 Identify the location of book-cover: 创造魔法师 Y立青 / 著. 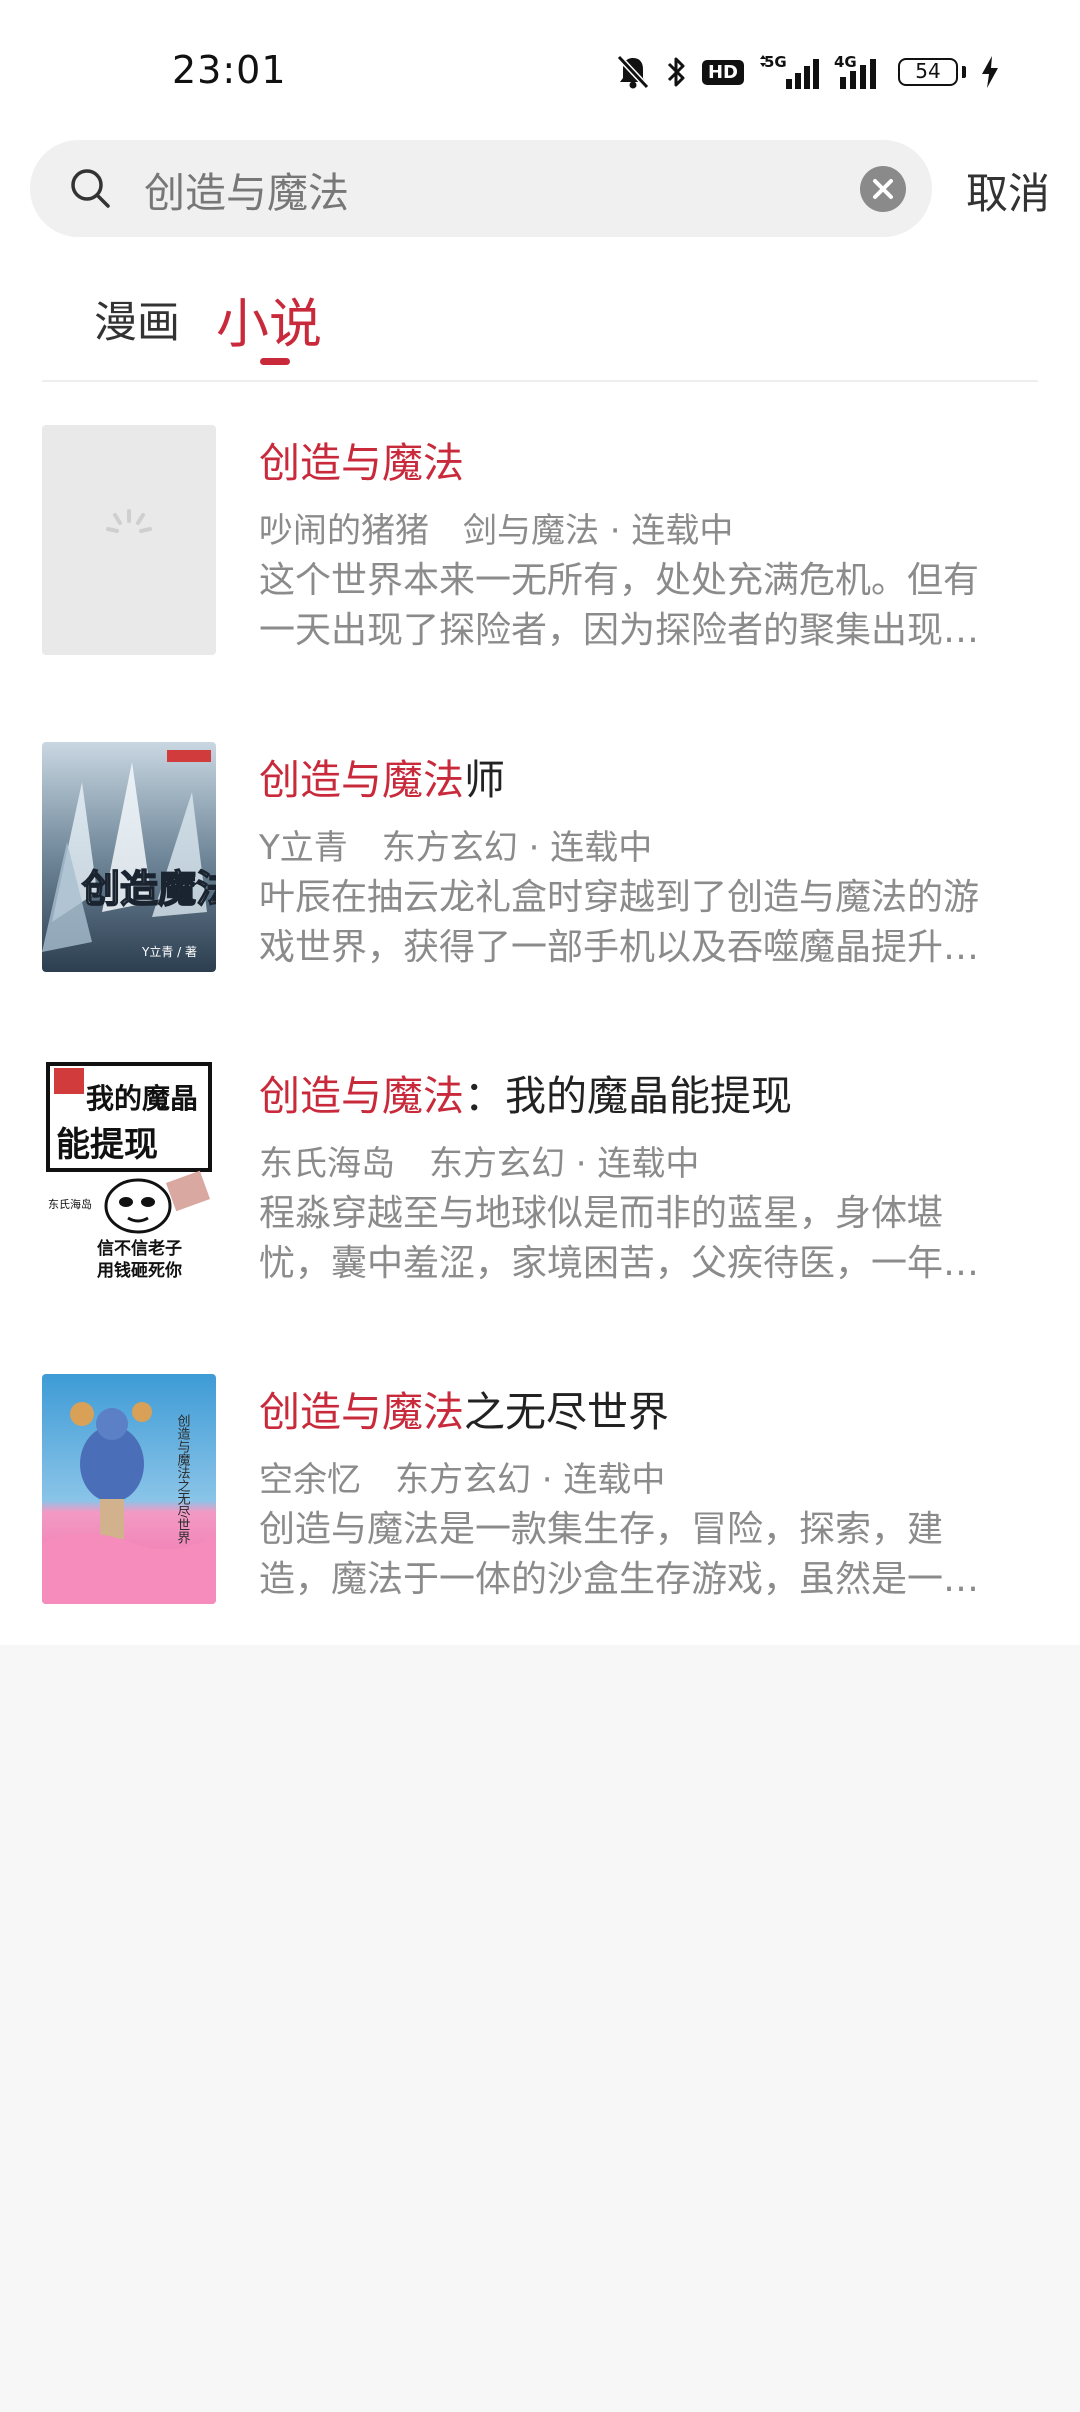
(129, 857).